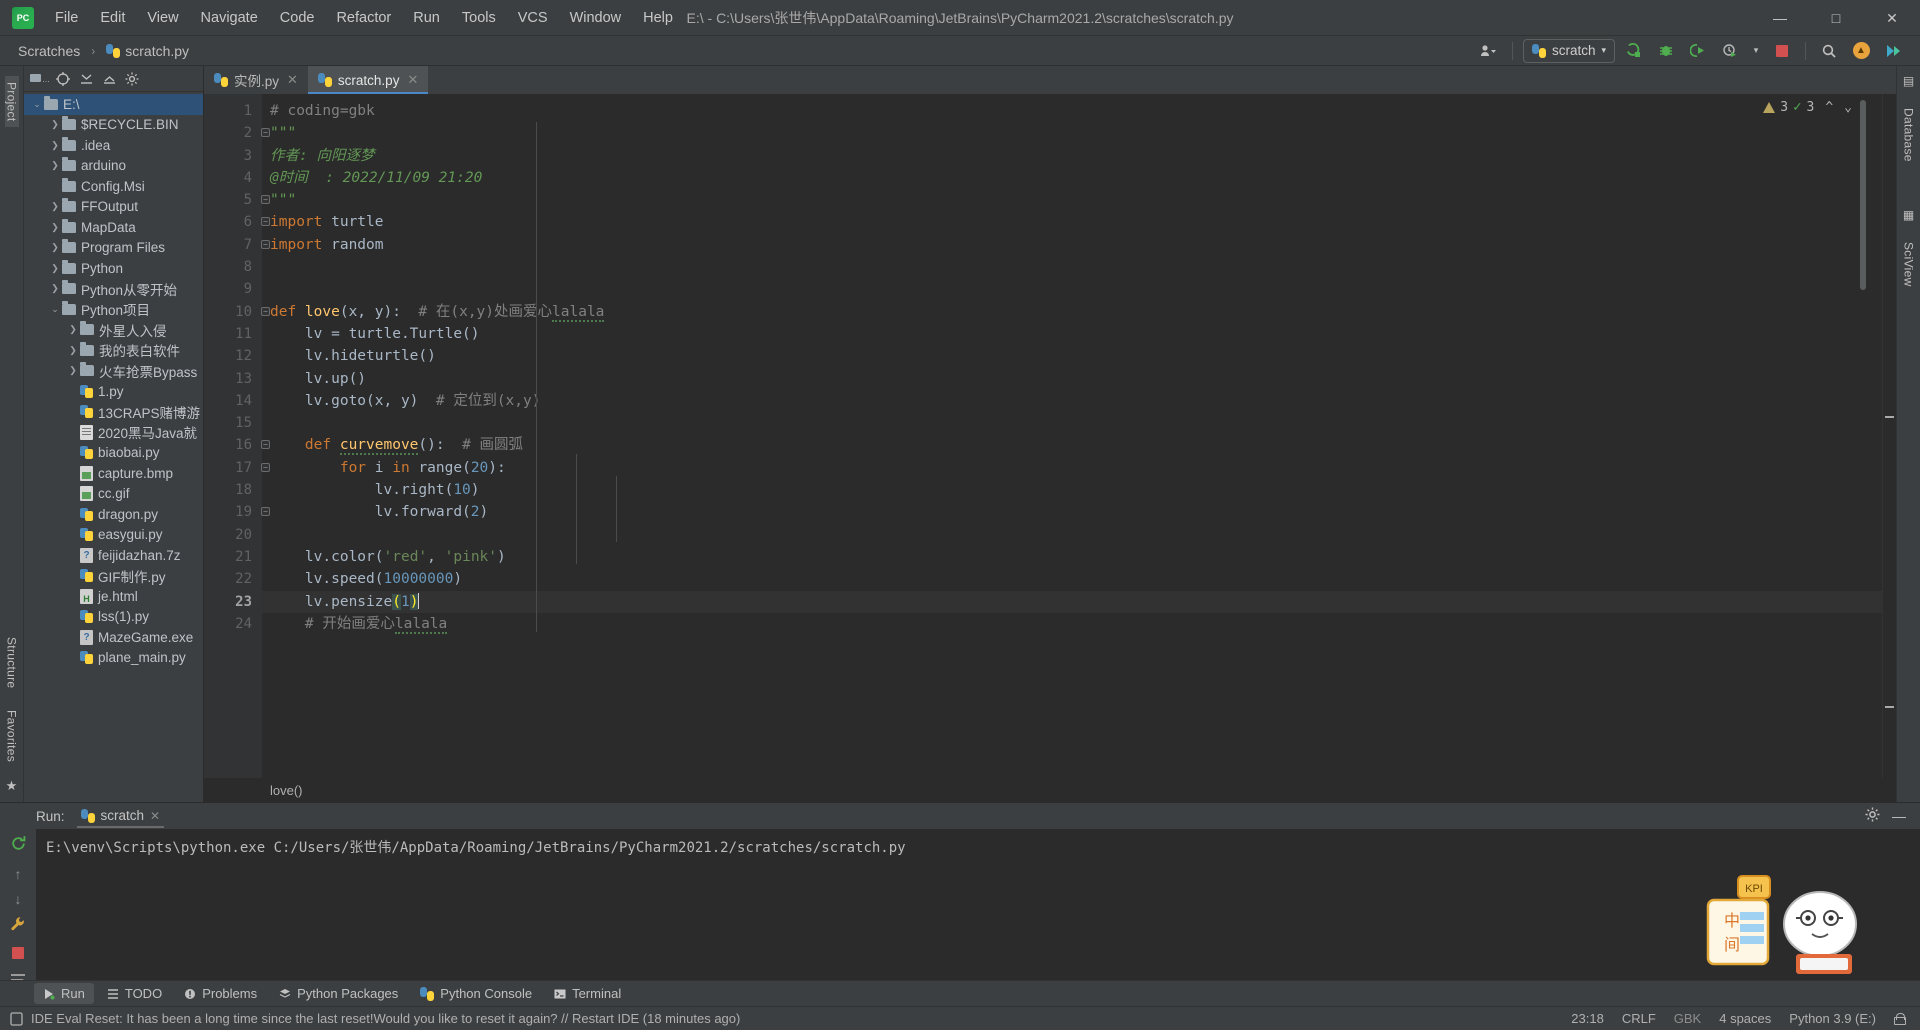 The height and width of the screenshot is (1030, 1920). Describe the element at coordinates (233, 401) in the screenshot. I see `line-number: 14` at that location.